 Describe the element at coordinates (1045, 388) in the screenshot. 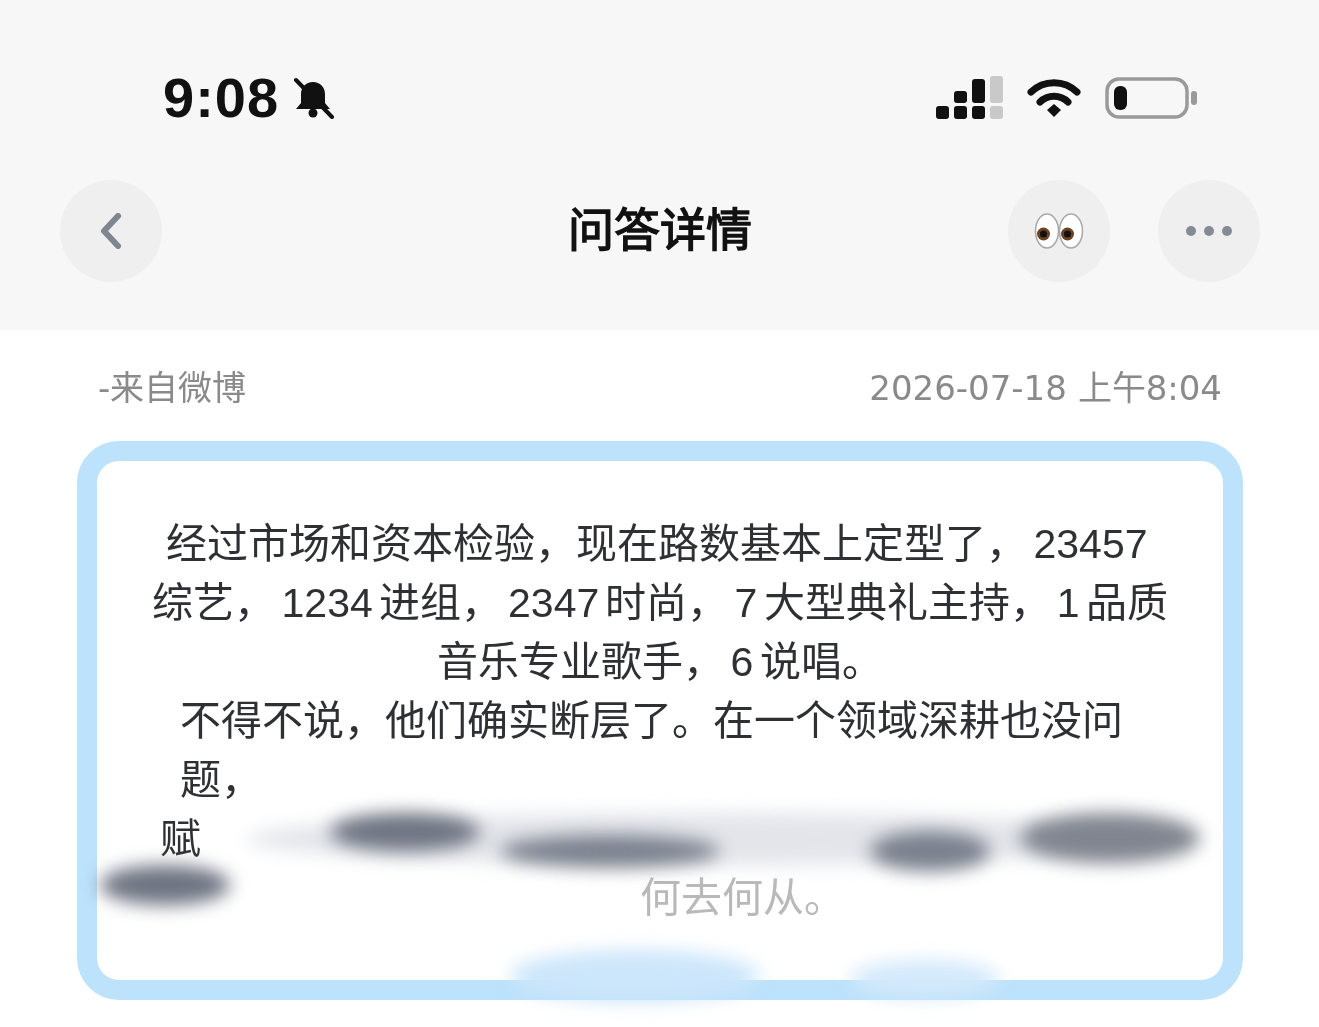

I see `post-datetime: 2026-07-18 上午8:04` at that location.